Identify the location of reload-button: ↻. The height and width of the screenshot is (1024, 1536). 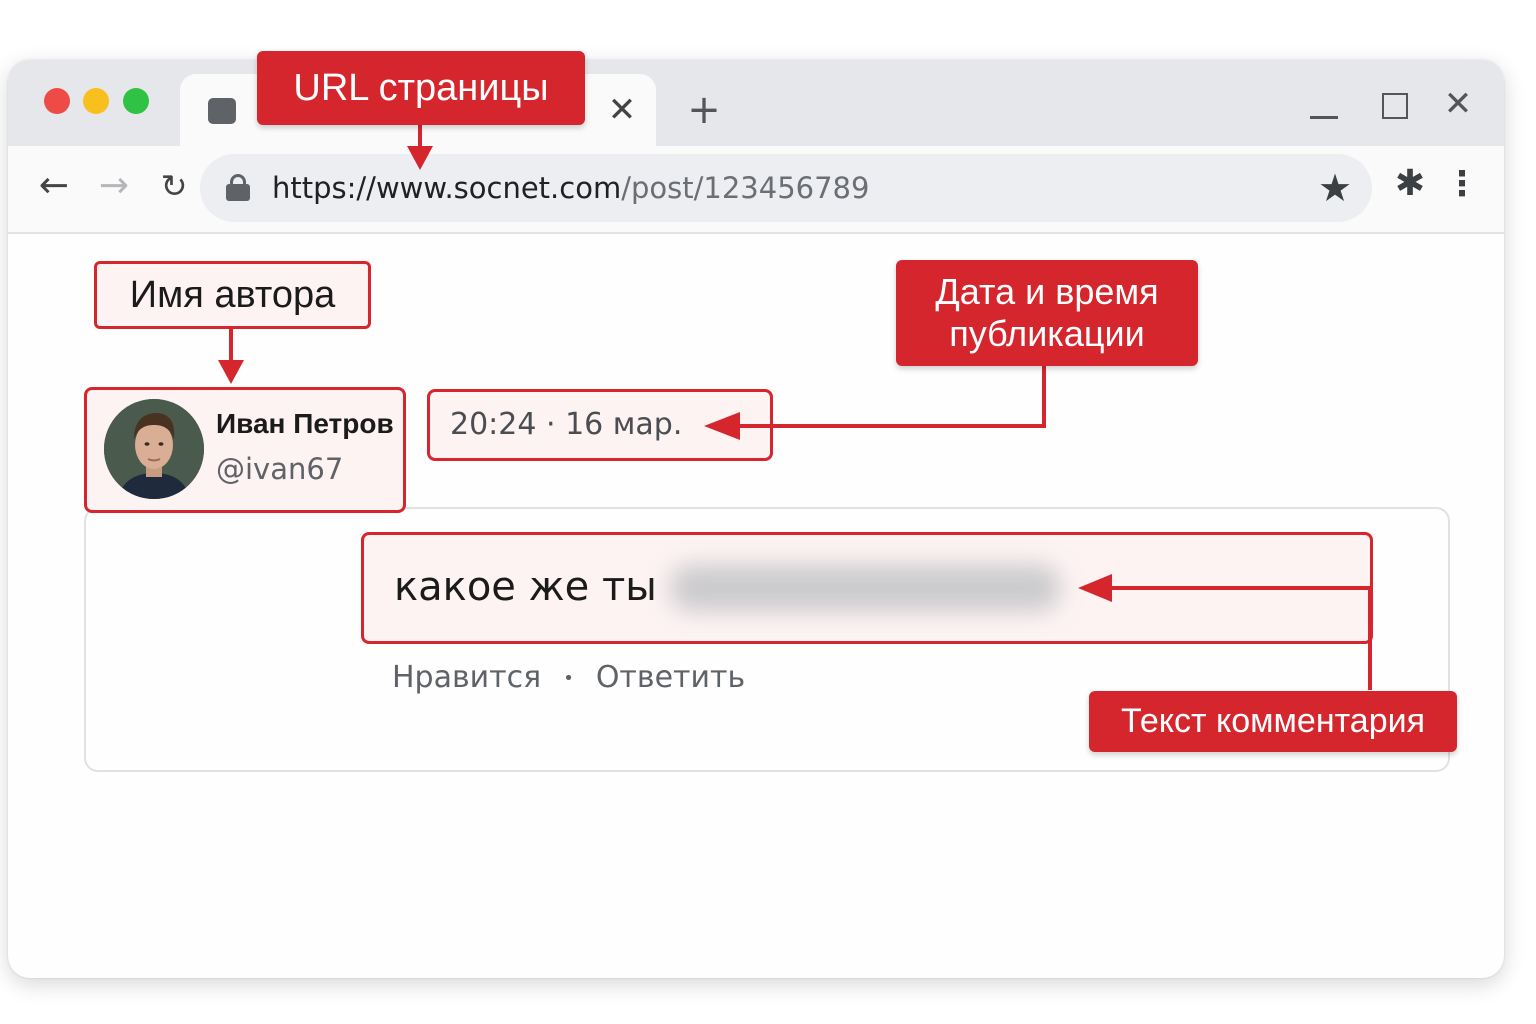
(174, 186).